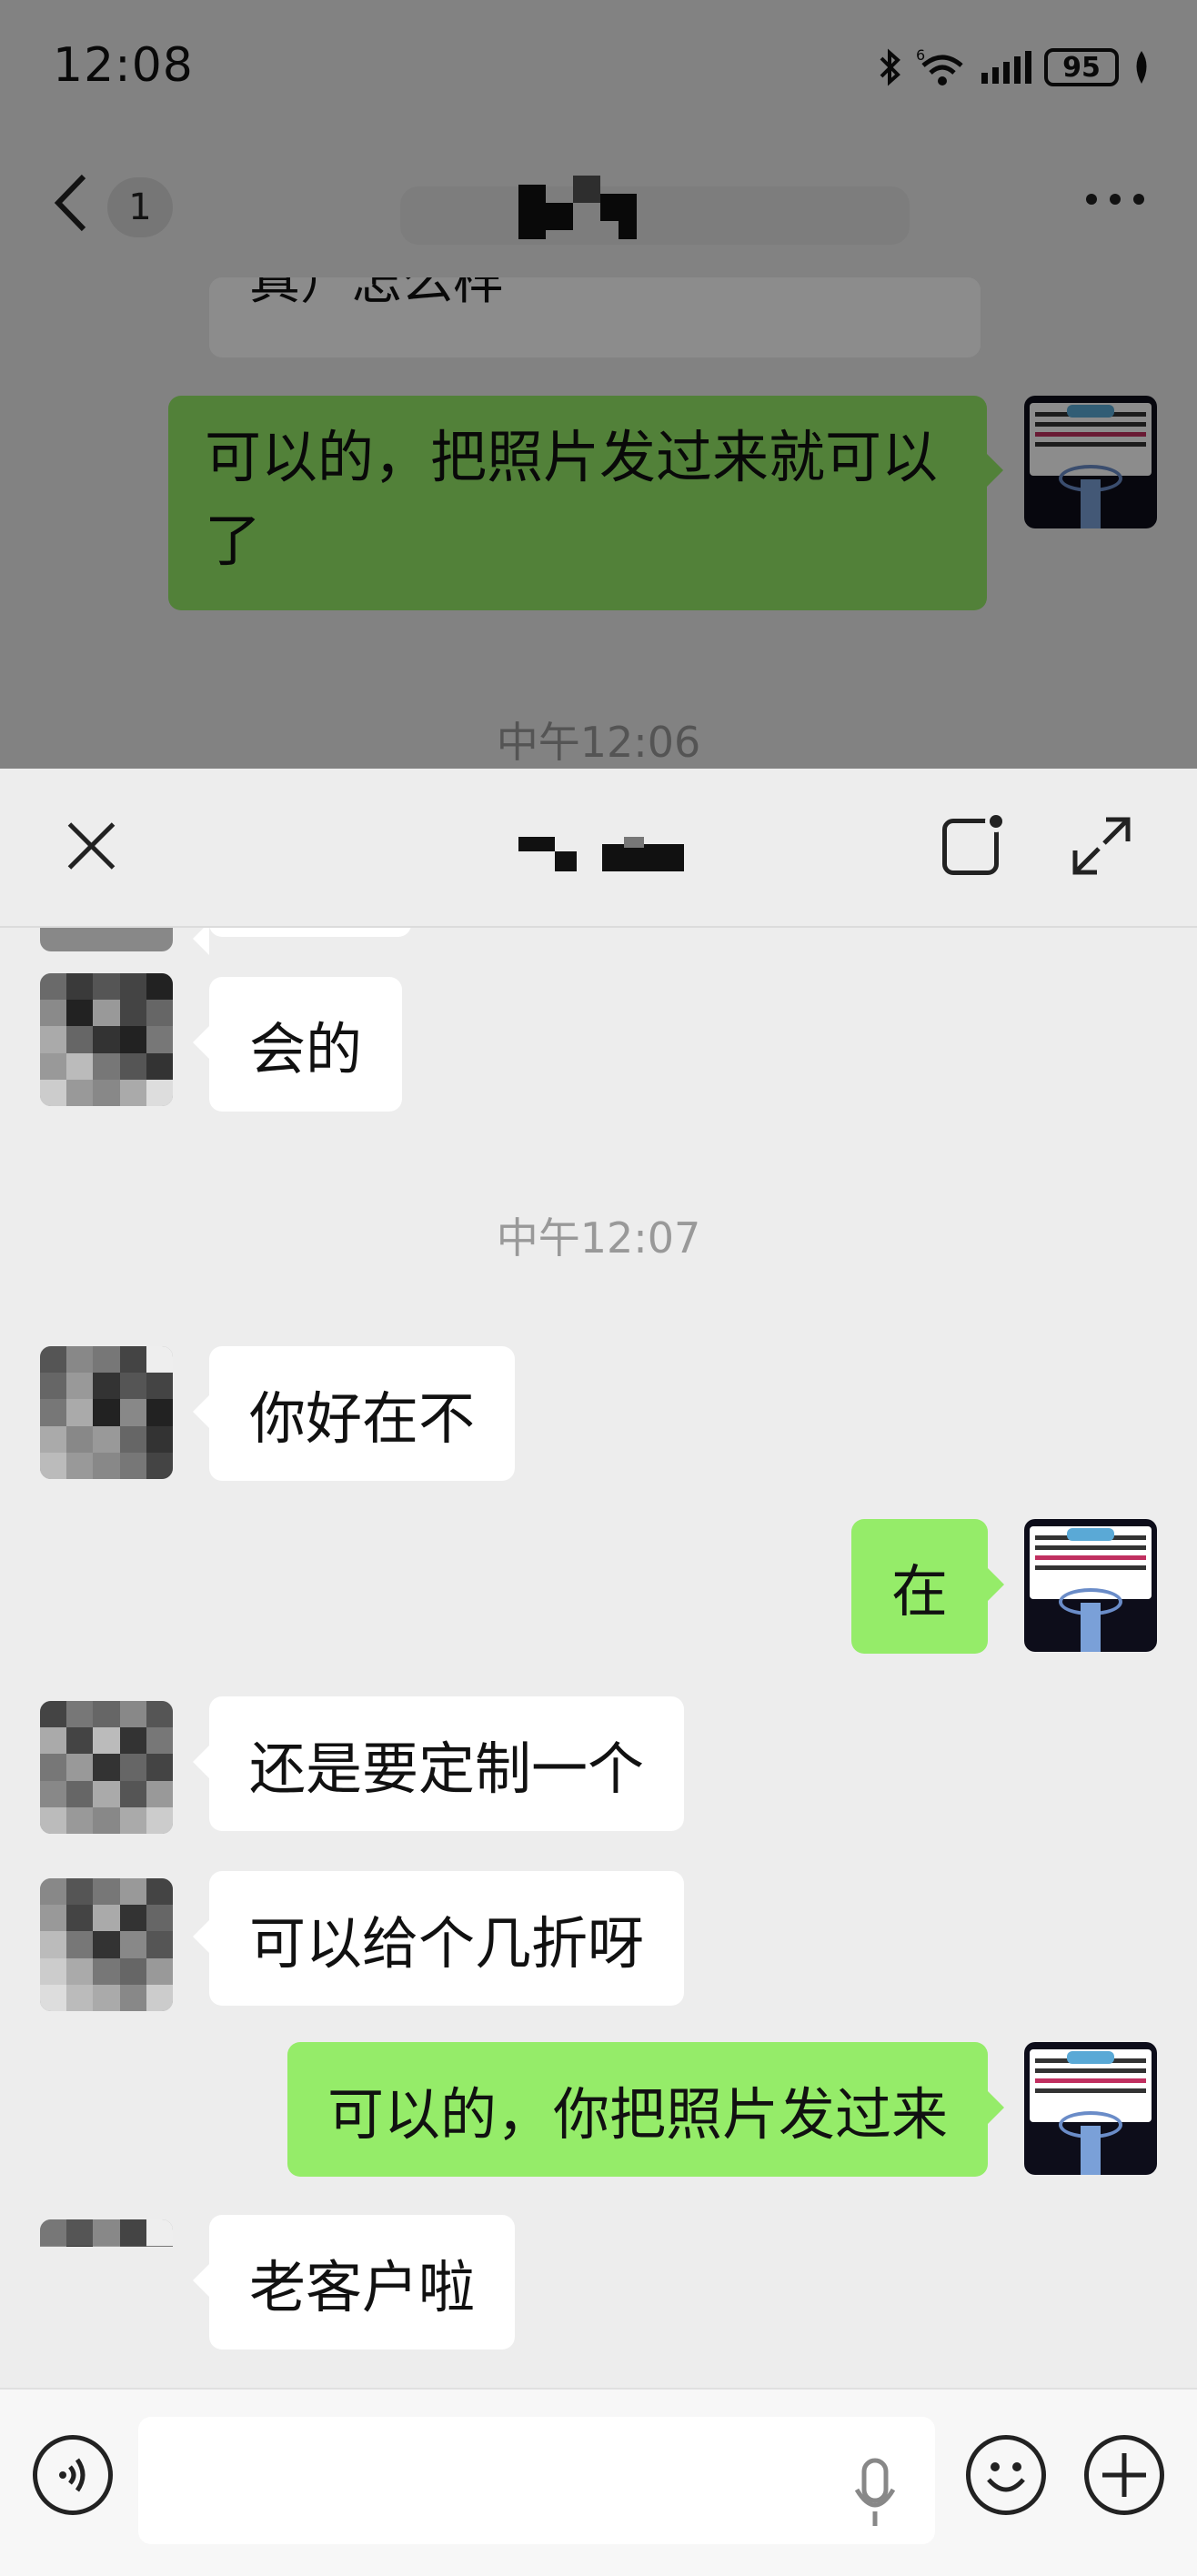 This screenshot has width=1197, height=2576. Describe the element at coordinates (601, 857) in the screenshot. I see `sheet-title-mosaic` at that location.